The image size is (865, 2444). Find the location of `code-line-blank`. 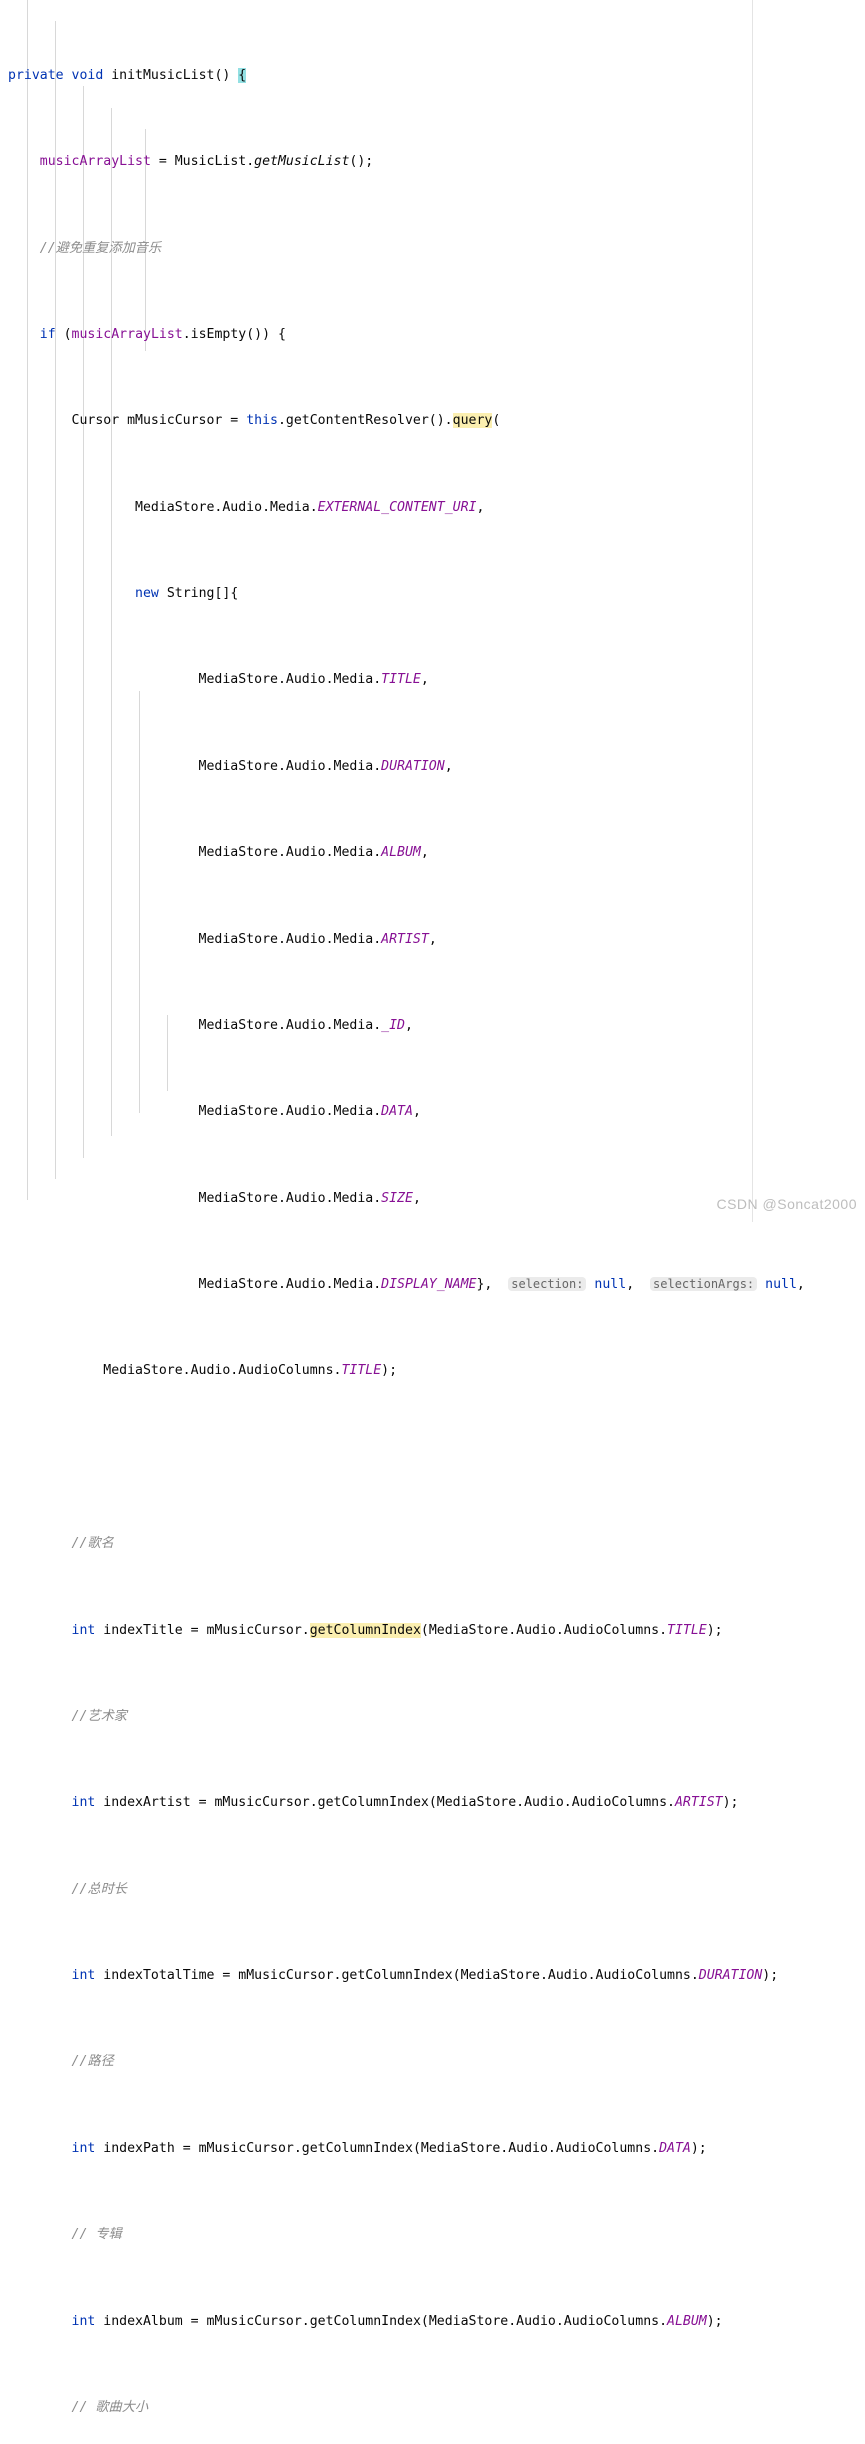

code-line-blank is located at coordinates (432, 1458).